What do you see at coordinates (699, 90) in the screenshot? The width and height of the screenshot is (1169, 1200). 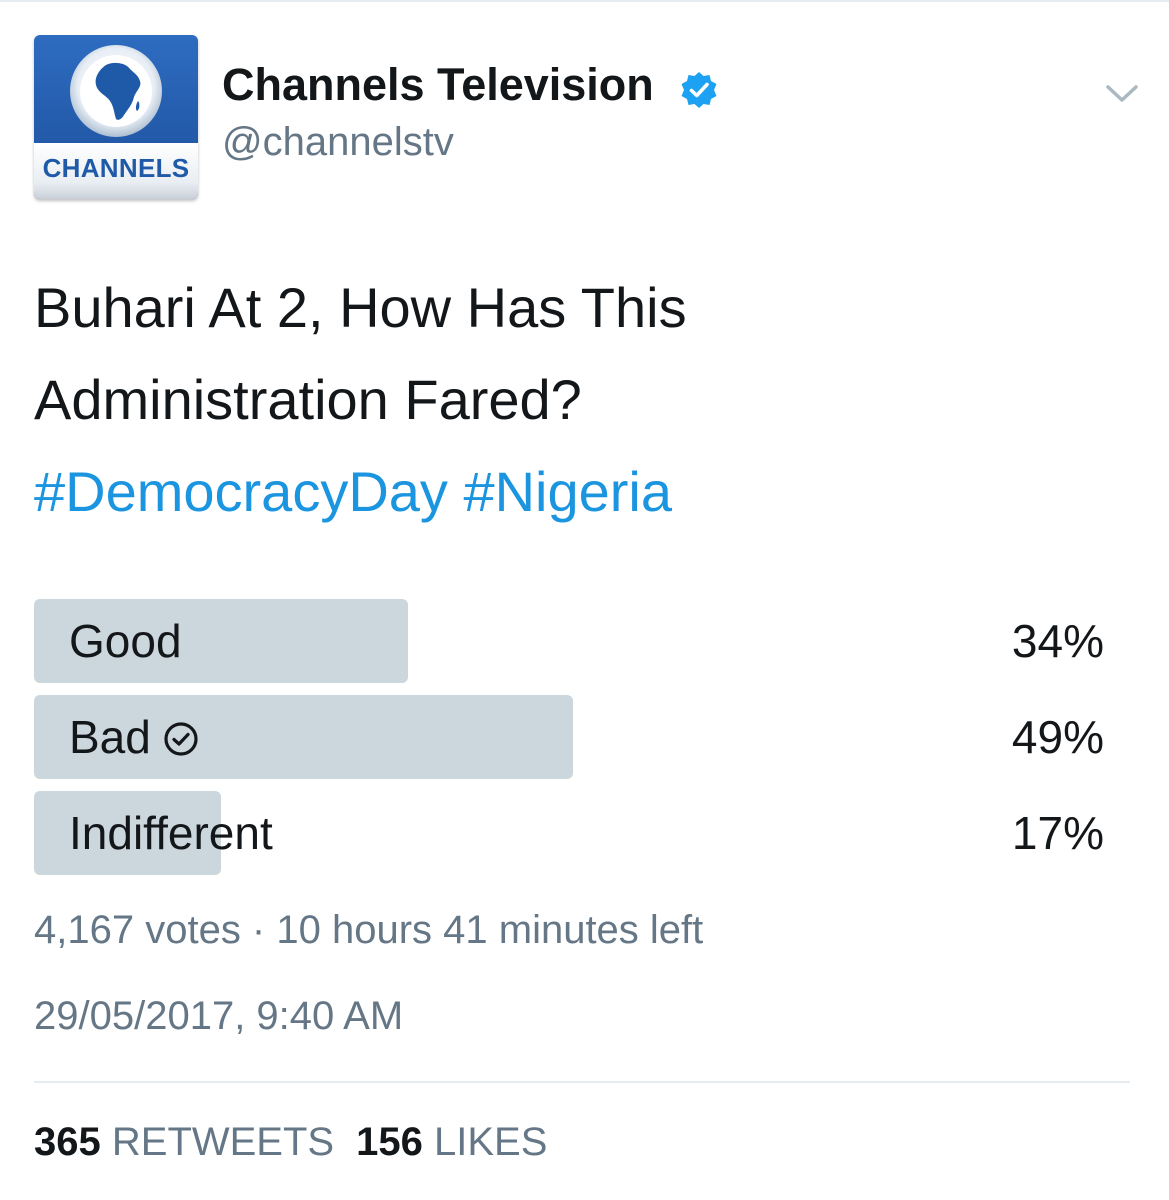 I see `verified-badge-icon` at bounding box center [699, 90].